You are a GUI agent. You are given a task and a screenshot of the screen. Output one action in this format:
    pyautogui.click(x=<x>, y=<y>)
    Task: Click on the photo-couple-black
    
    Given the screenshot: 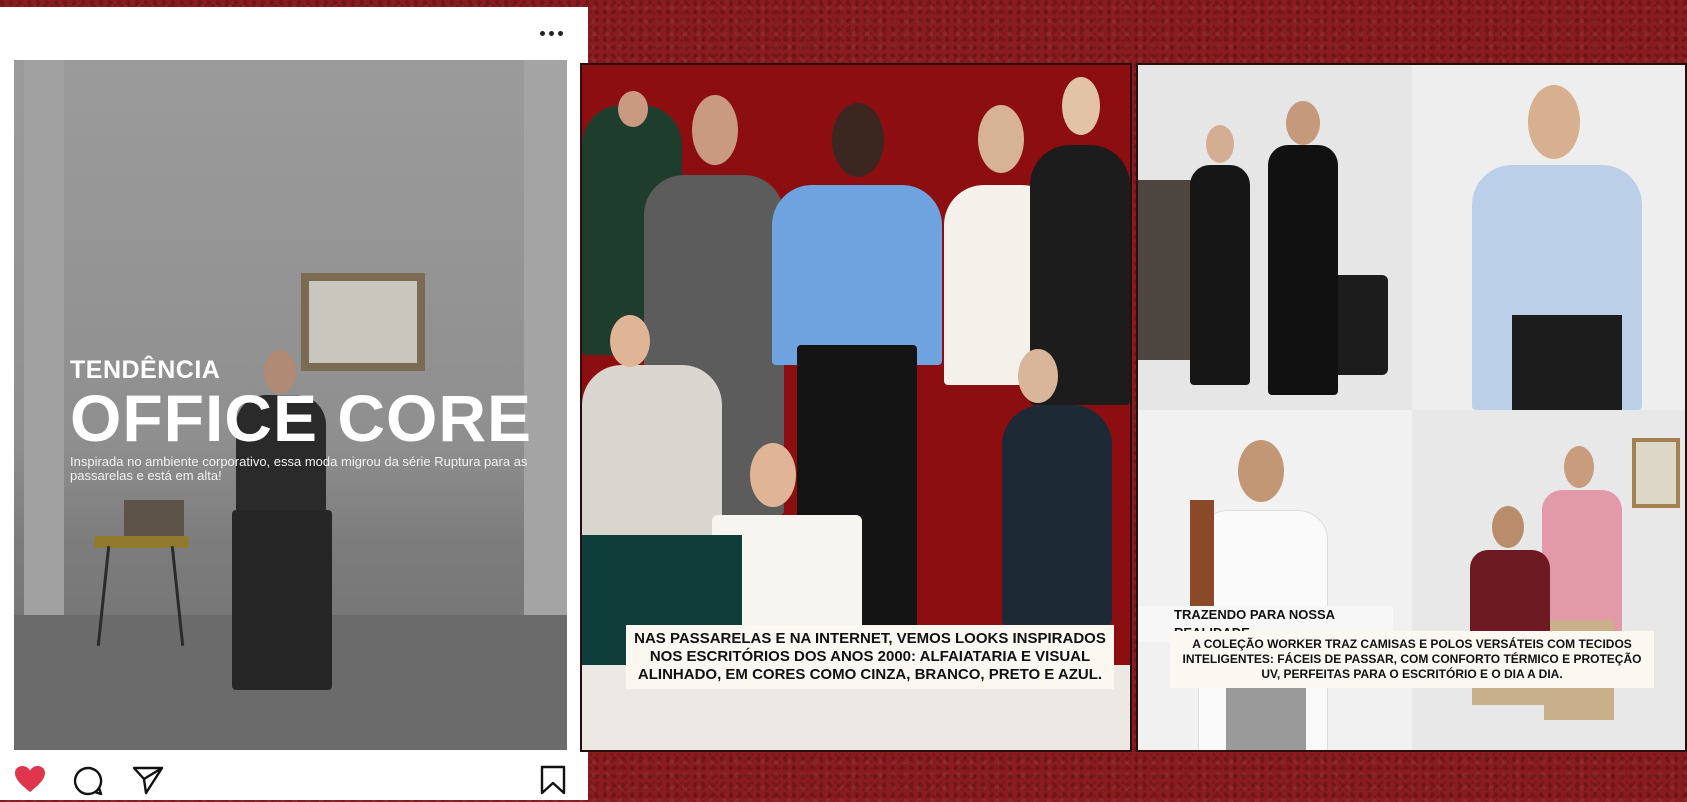 What is the action you would take?
    pyautogui.click(x=1275, y=237)
    